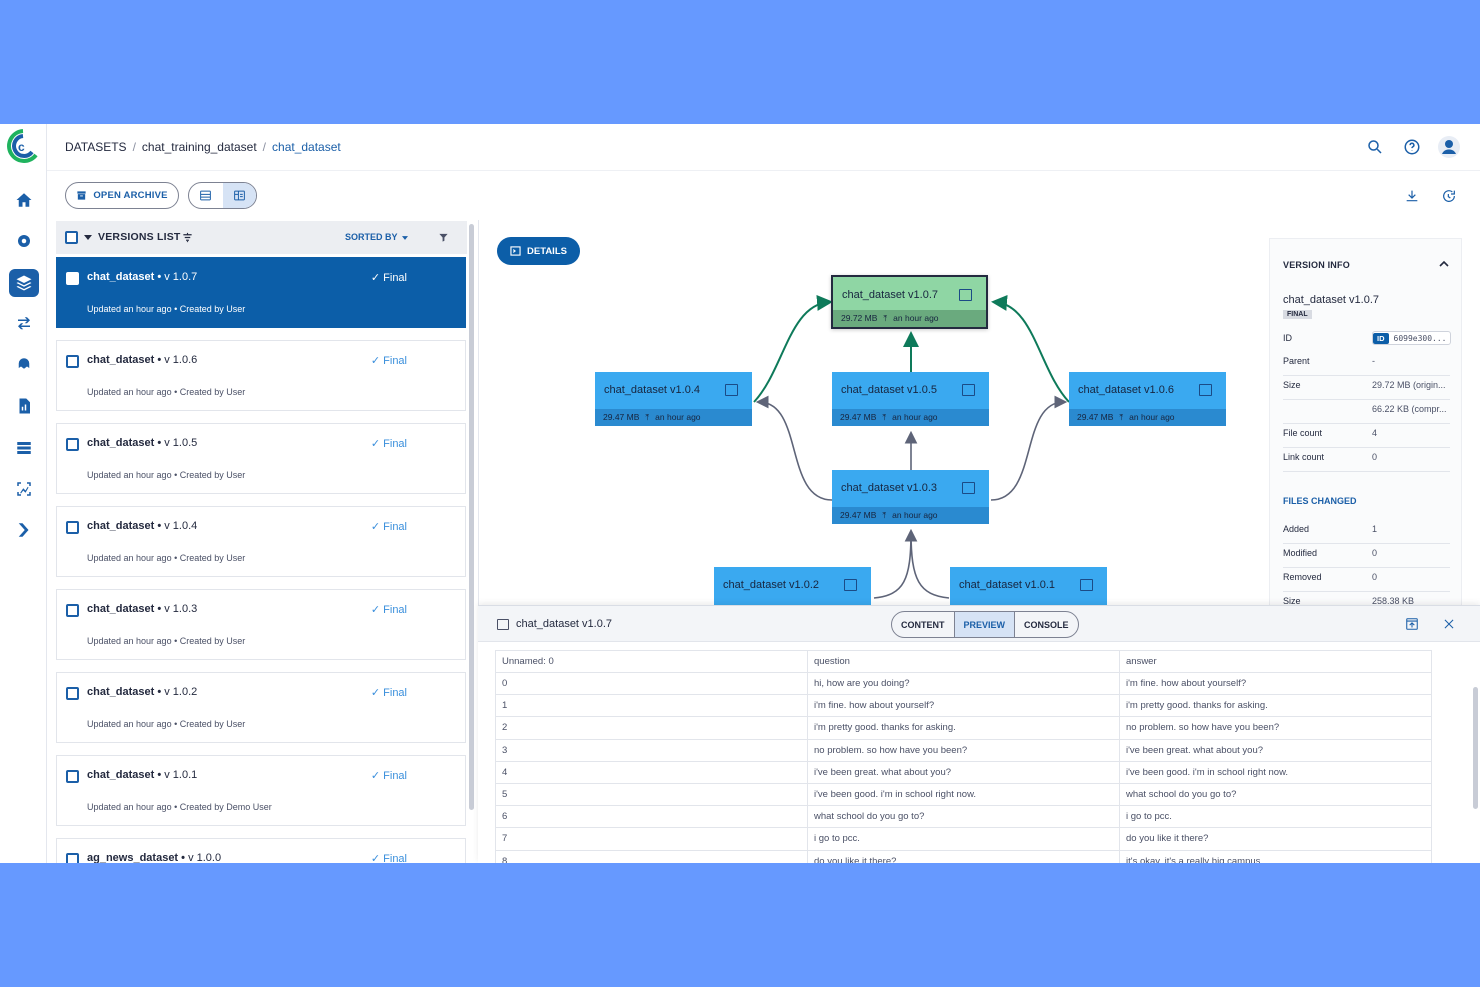  Describe the element at coordinates (24, 406) in the screenshot. I see `nav-reports-icon` at that location.